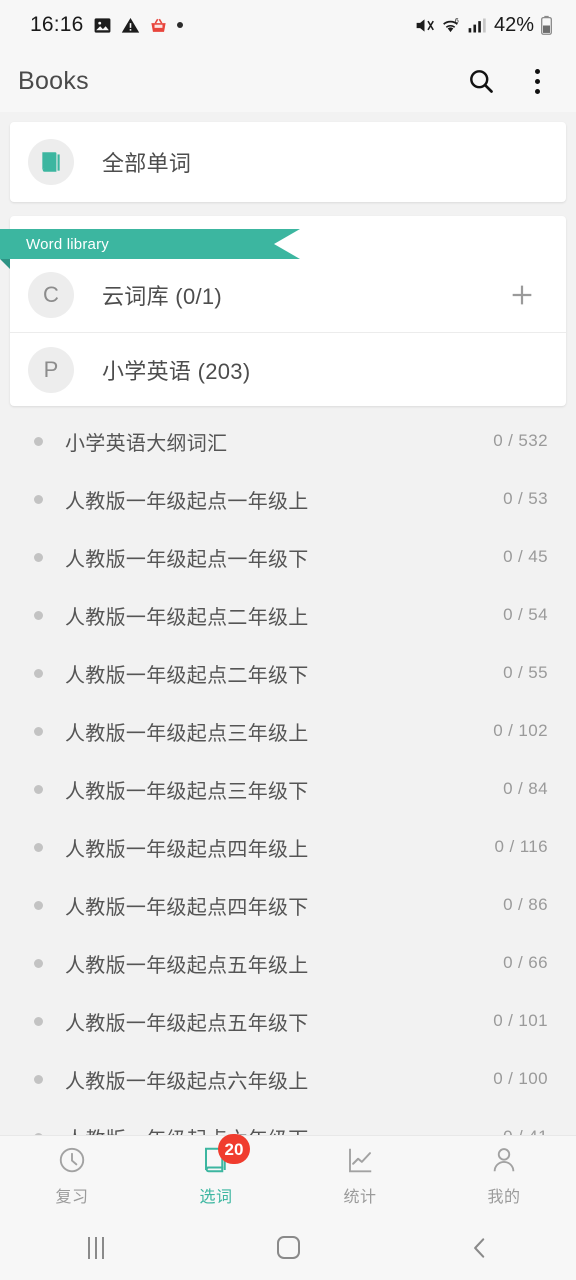 This screenshot has height=1280, width=576. What do you see at coordinates (504, 1160) in the screenshot?
I see `person-icon` at bounding box center [504, 1160].